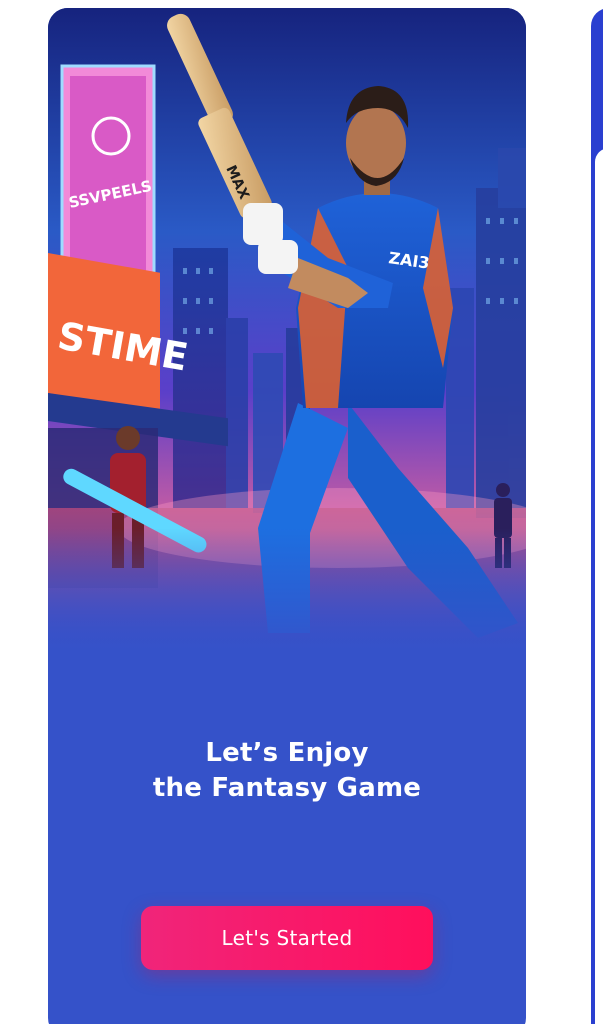 This screenshot has width=603, height=1024. What do you see at coordinates (108, 173) in the screenshot?
I see `billboard-top: SSVPEELS` at bounding box center [108, 173].